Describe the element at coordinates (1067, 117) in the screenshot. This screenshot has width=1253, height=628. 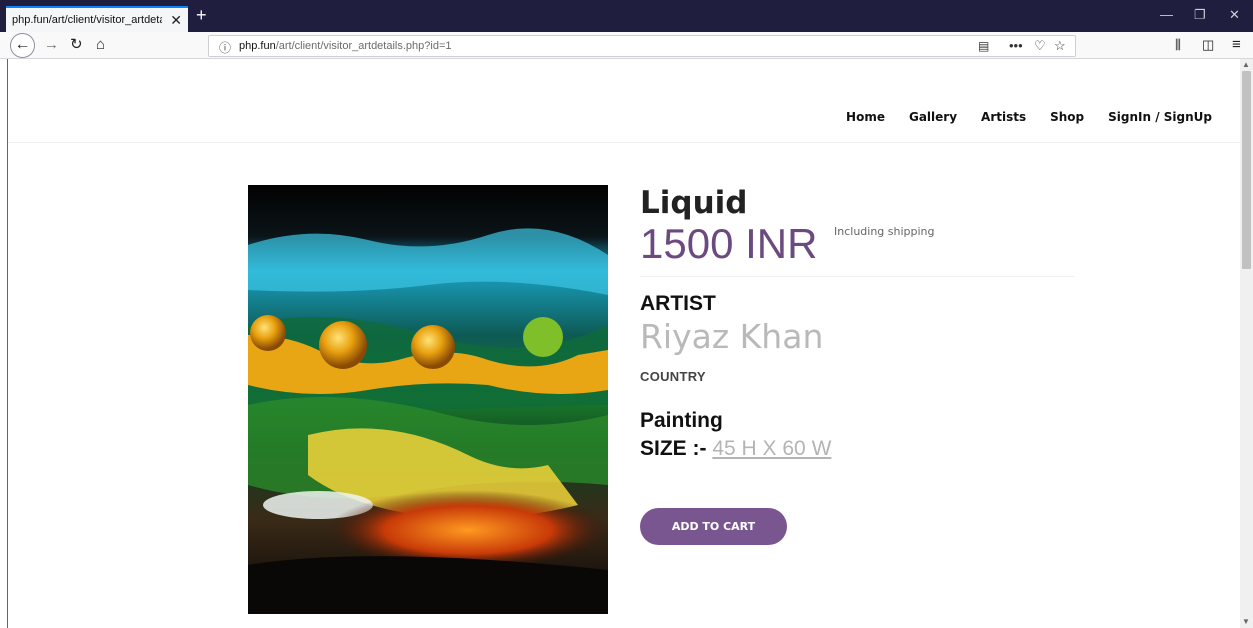
I see `nav-shop: Shop` at that location.